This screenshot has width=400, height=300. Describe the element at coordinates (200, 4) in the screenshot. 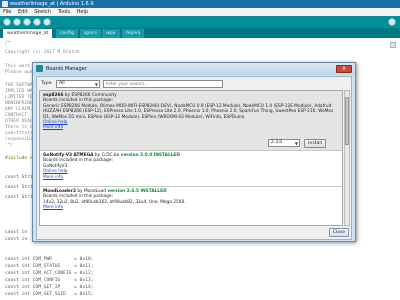

I see `ide-title-bar: weatherlimage_at | Arduino 1.6.9` at that location.